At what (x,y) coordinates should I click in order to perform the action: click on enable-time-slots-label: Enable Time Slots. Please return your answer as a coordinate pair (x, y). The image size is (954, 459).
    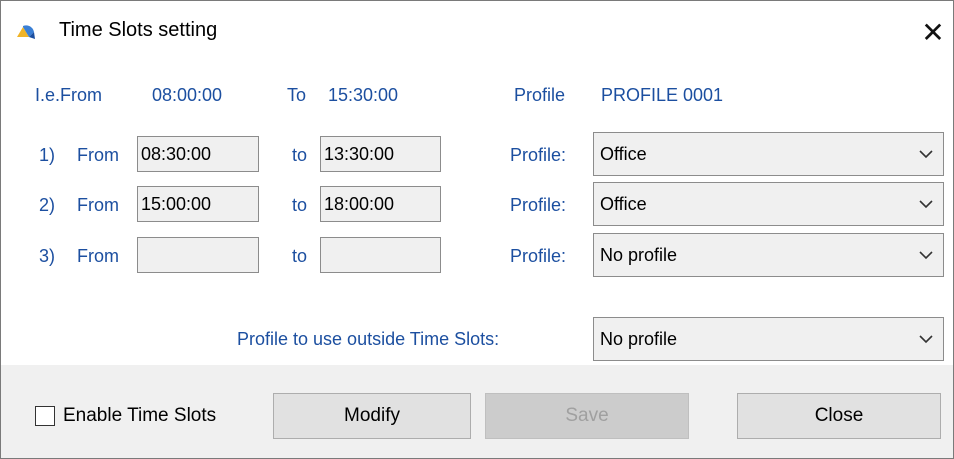
    Looking at the image, I should click on (139, 416).